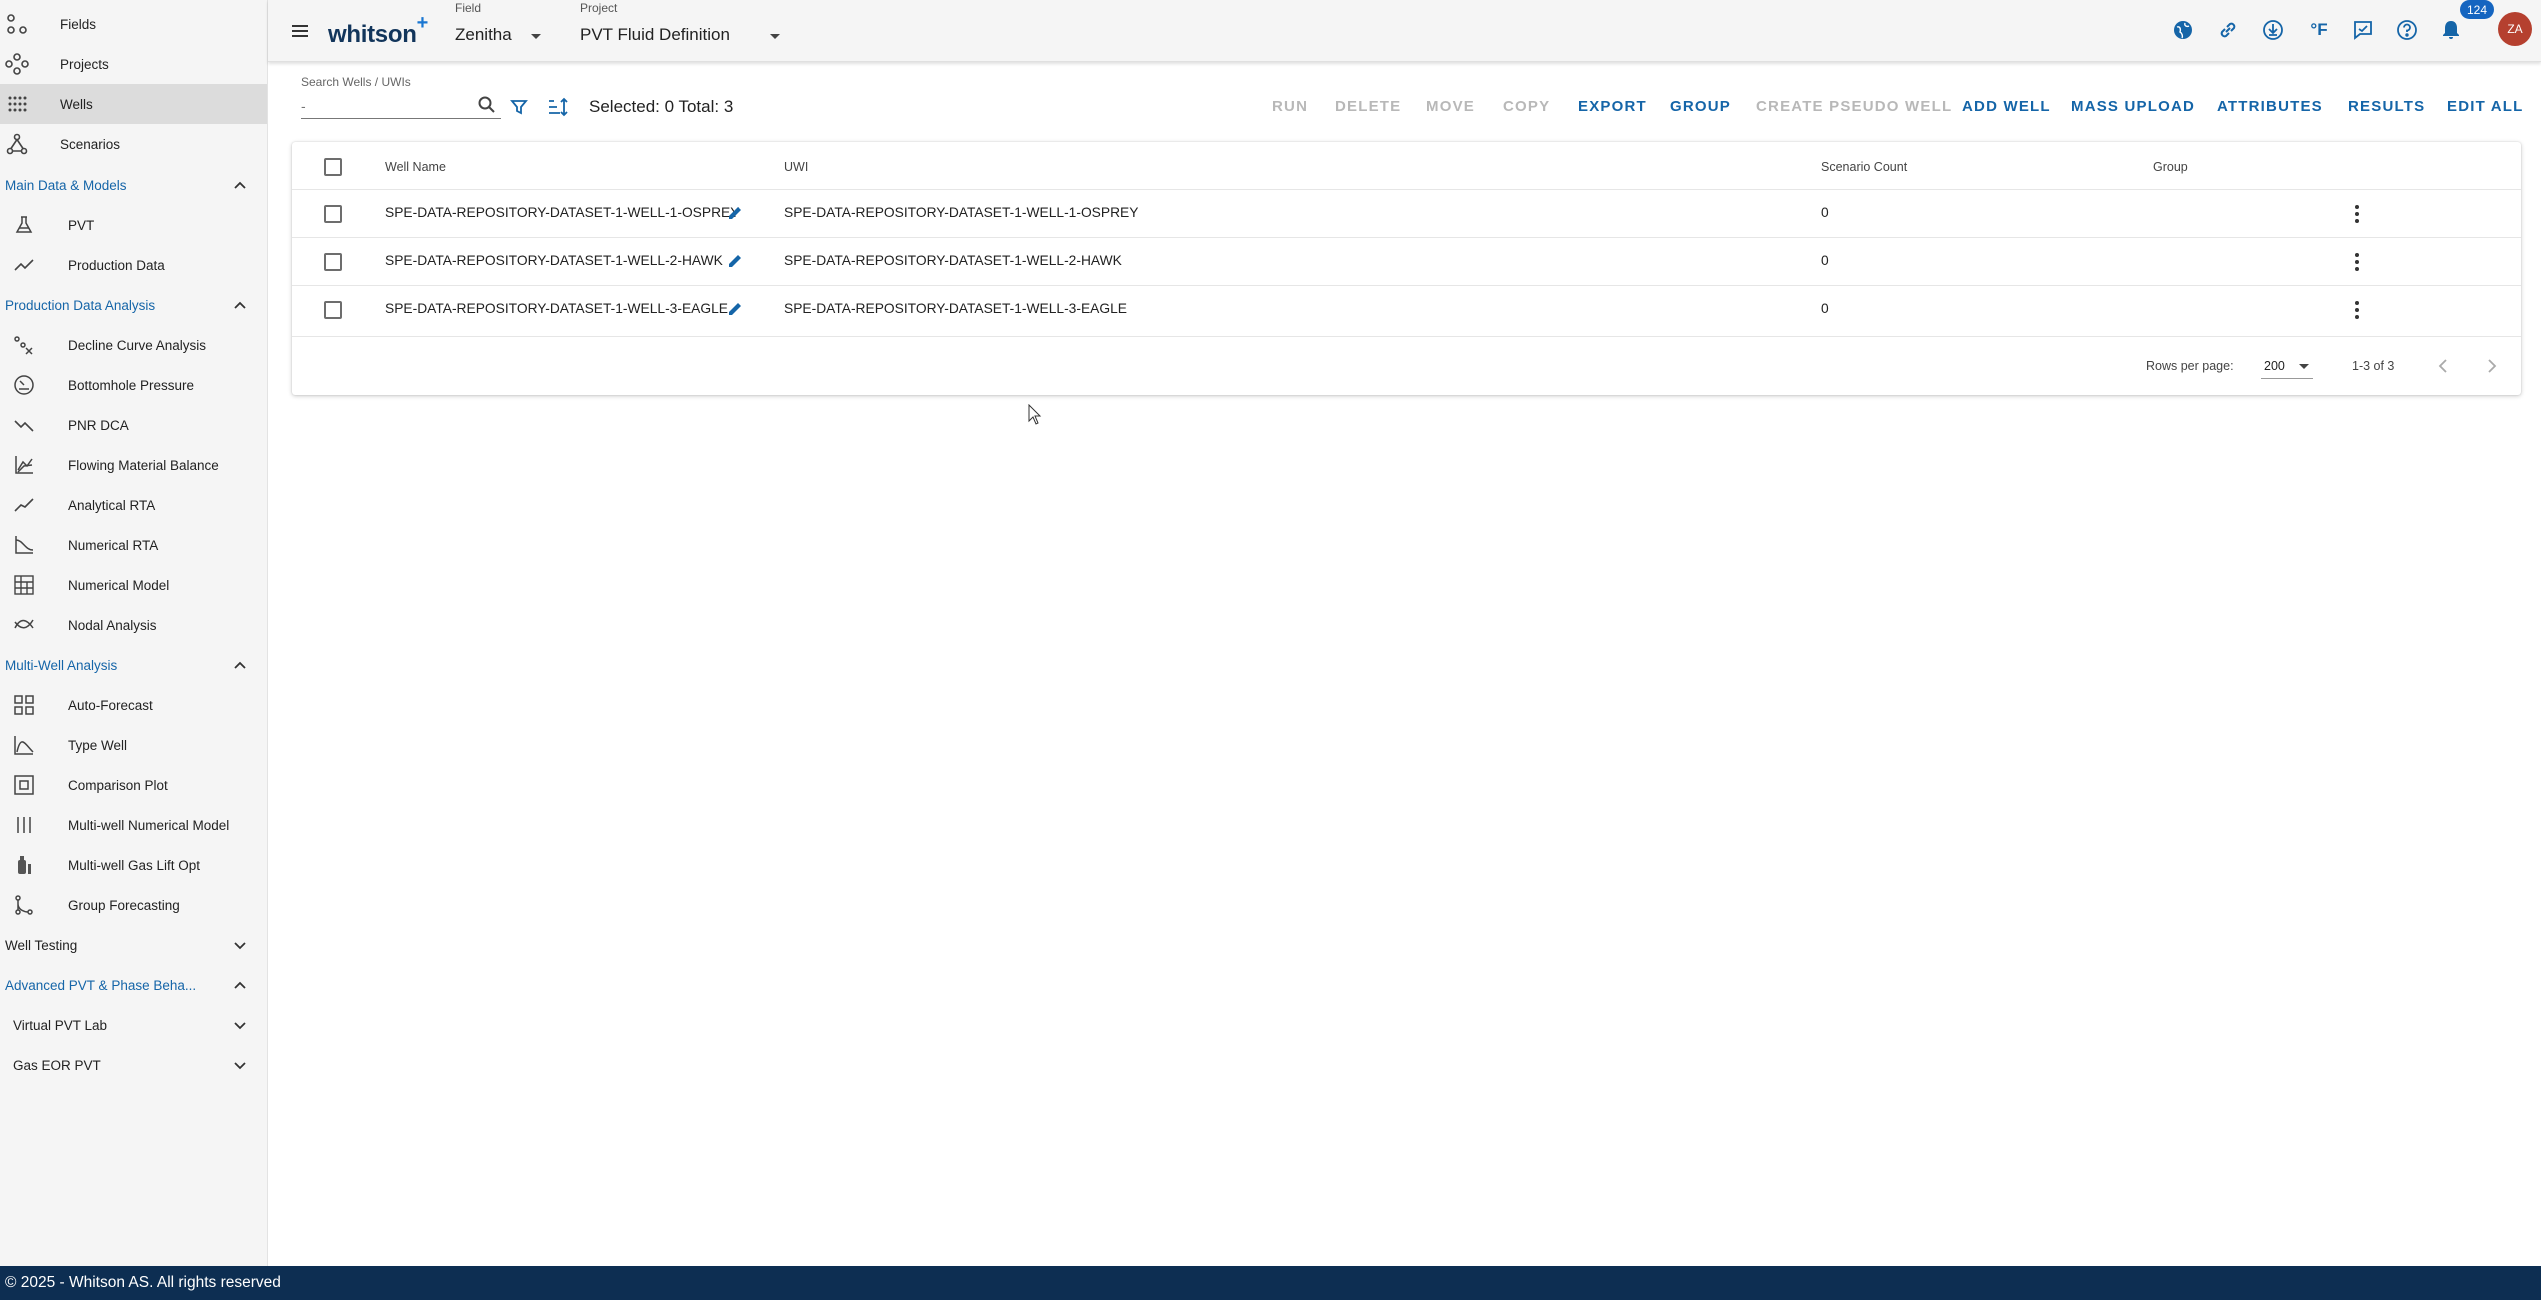  Describe the element at coordinates (2183, 30) in the screenshot. I see `globe-icon` at that location.